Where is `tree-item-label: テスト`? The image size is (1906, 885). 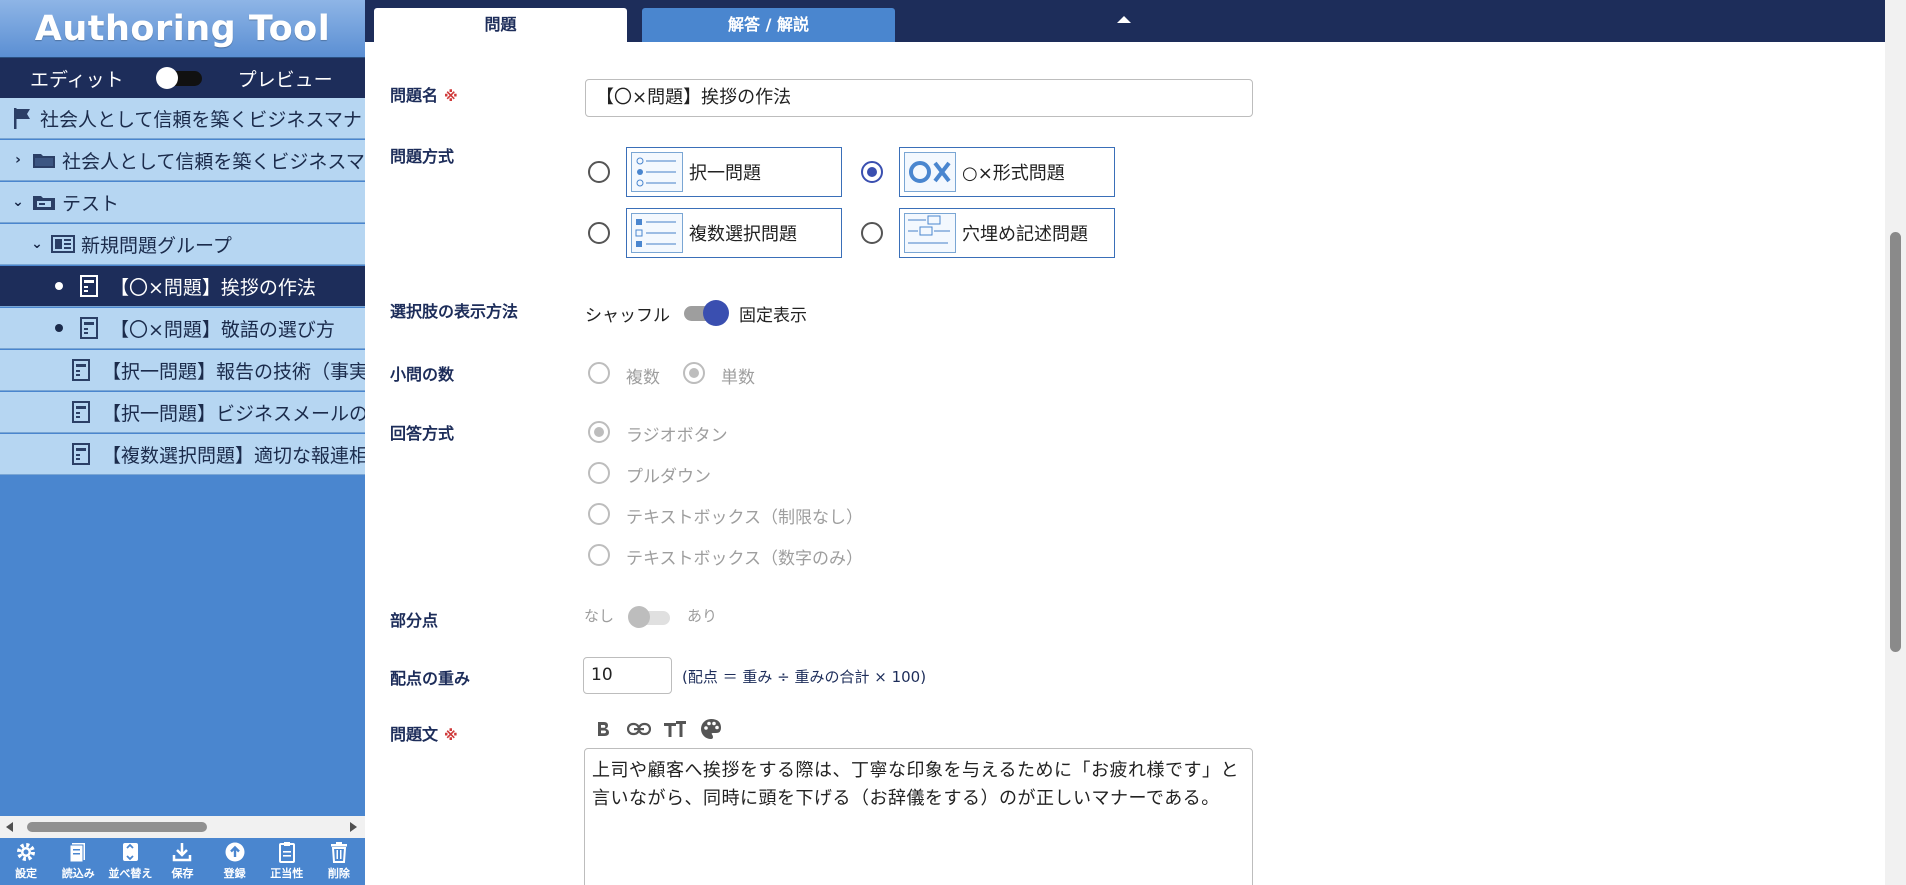
tree-item-label: テスト is located at coordinates (91, 203).